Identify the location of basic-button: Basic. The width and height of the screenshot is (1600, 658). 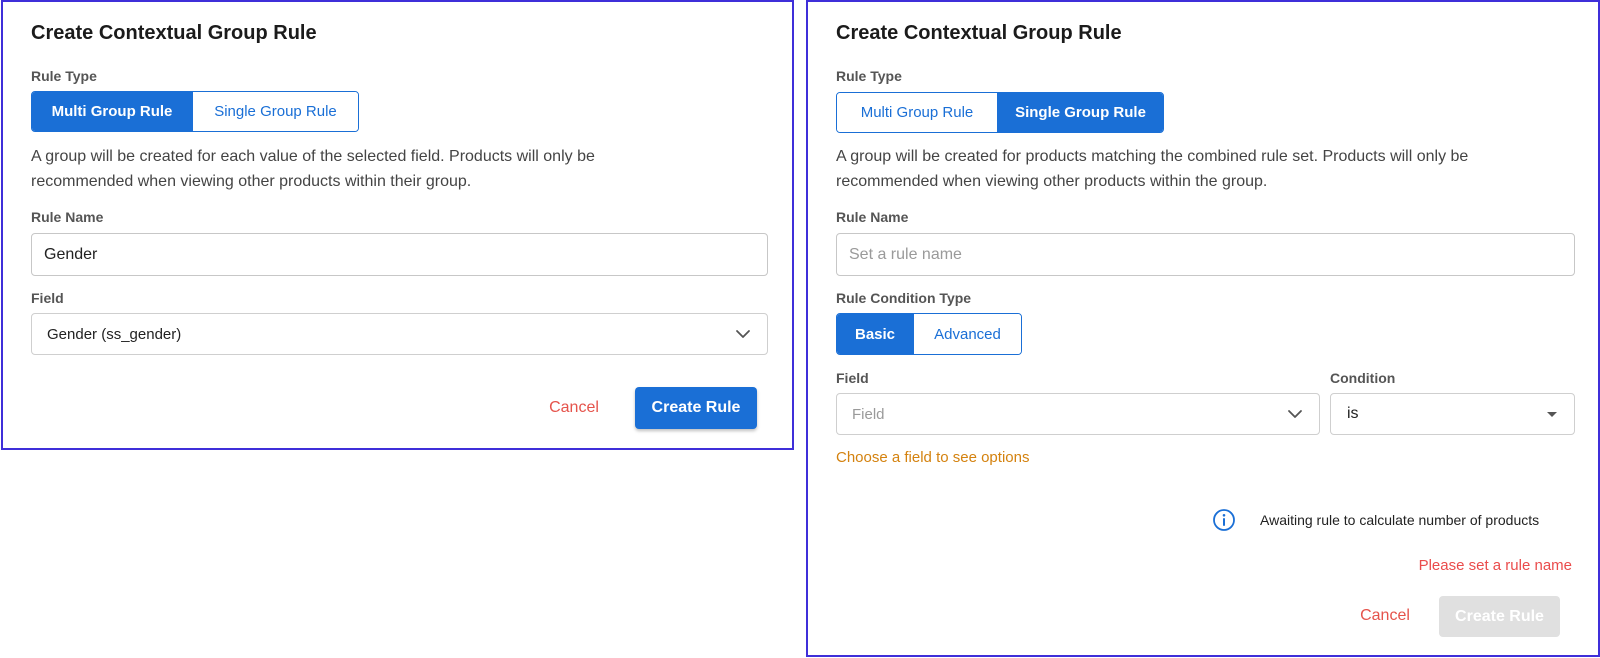
(875, 334).